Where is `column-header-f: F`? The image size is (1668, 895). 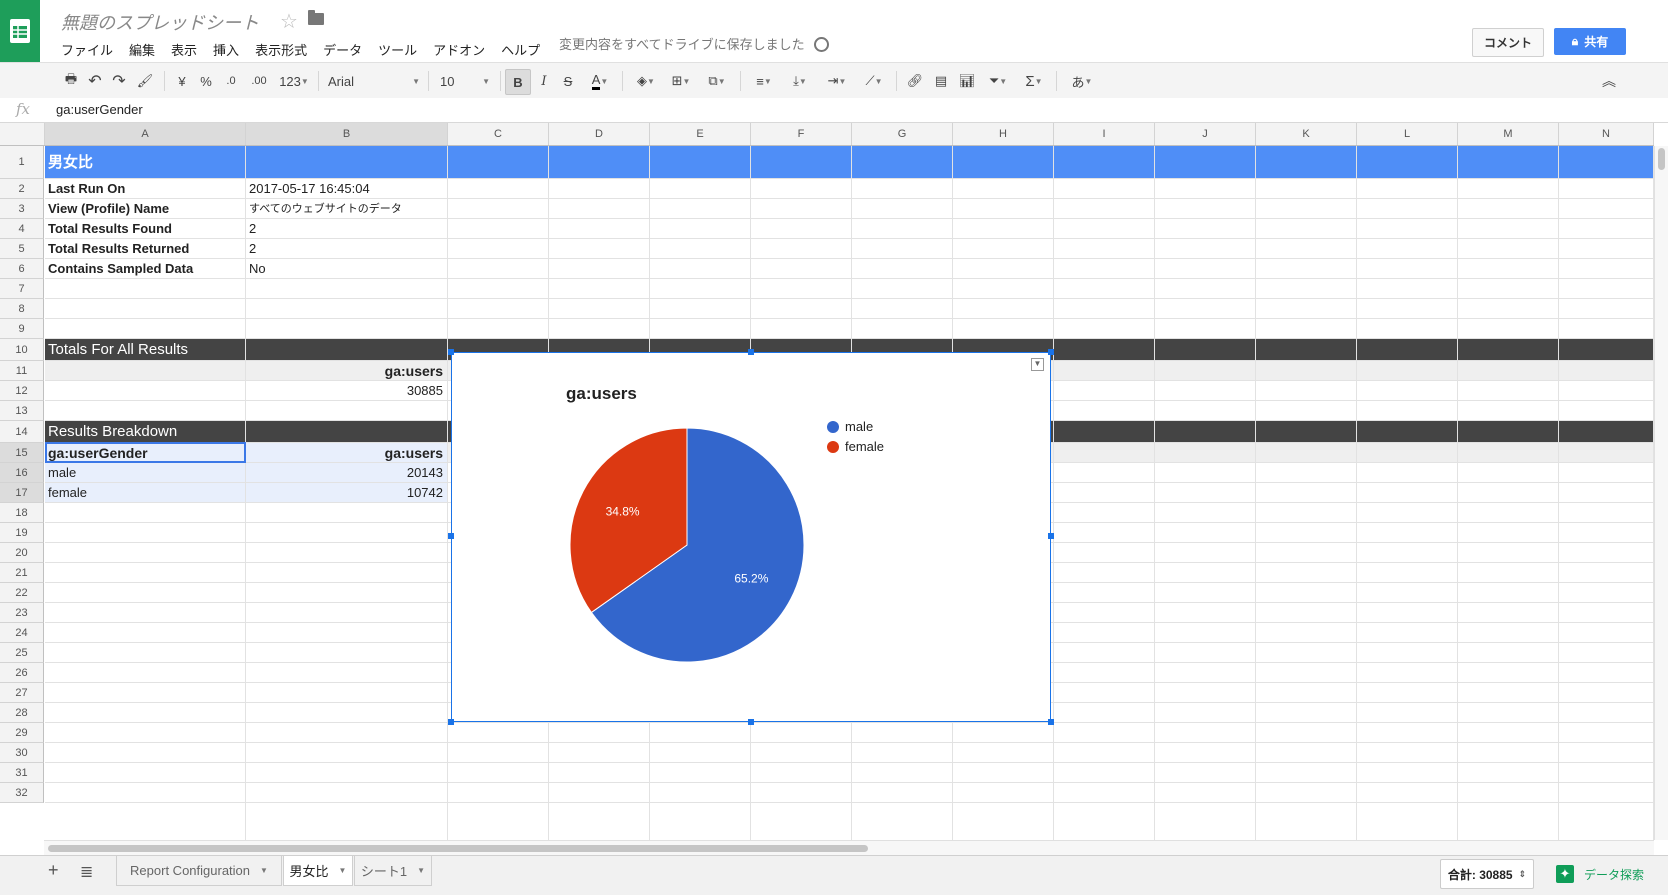
column-header-f: F is located at coordinates (801, 134).